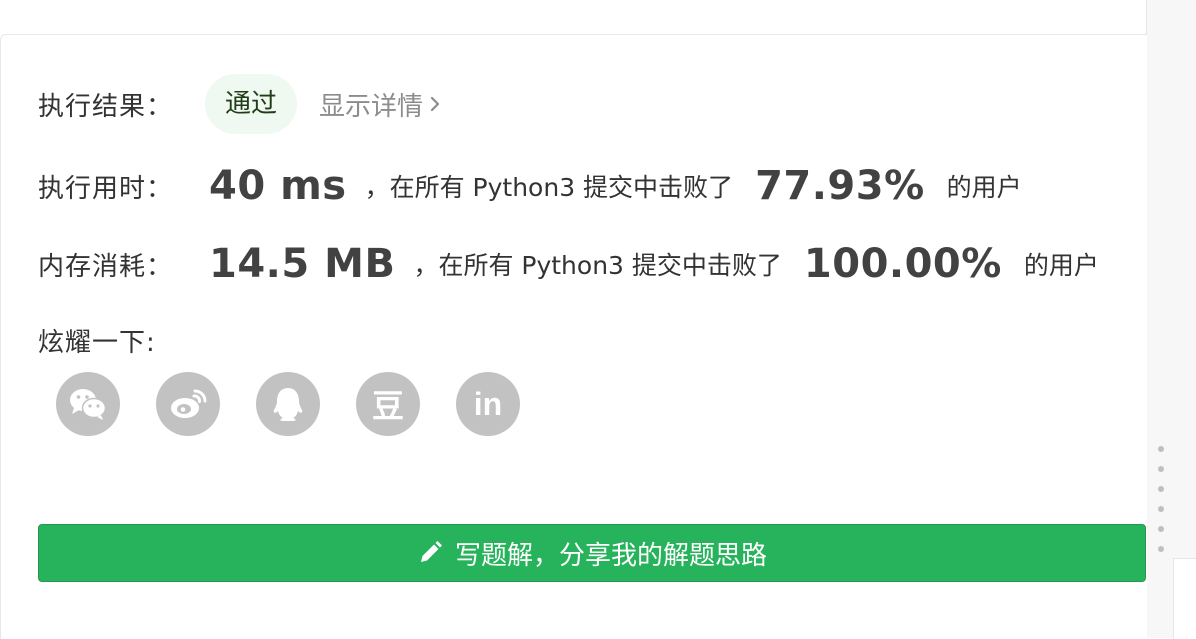 The height and width of the screenshot is (639, 1196). I want to click on memory-beat-text: ，在所有 Python3 提交中击败了, so click(597, 265).